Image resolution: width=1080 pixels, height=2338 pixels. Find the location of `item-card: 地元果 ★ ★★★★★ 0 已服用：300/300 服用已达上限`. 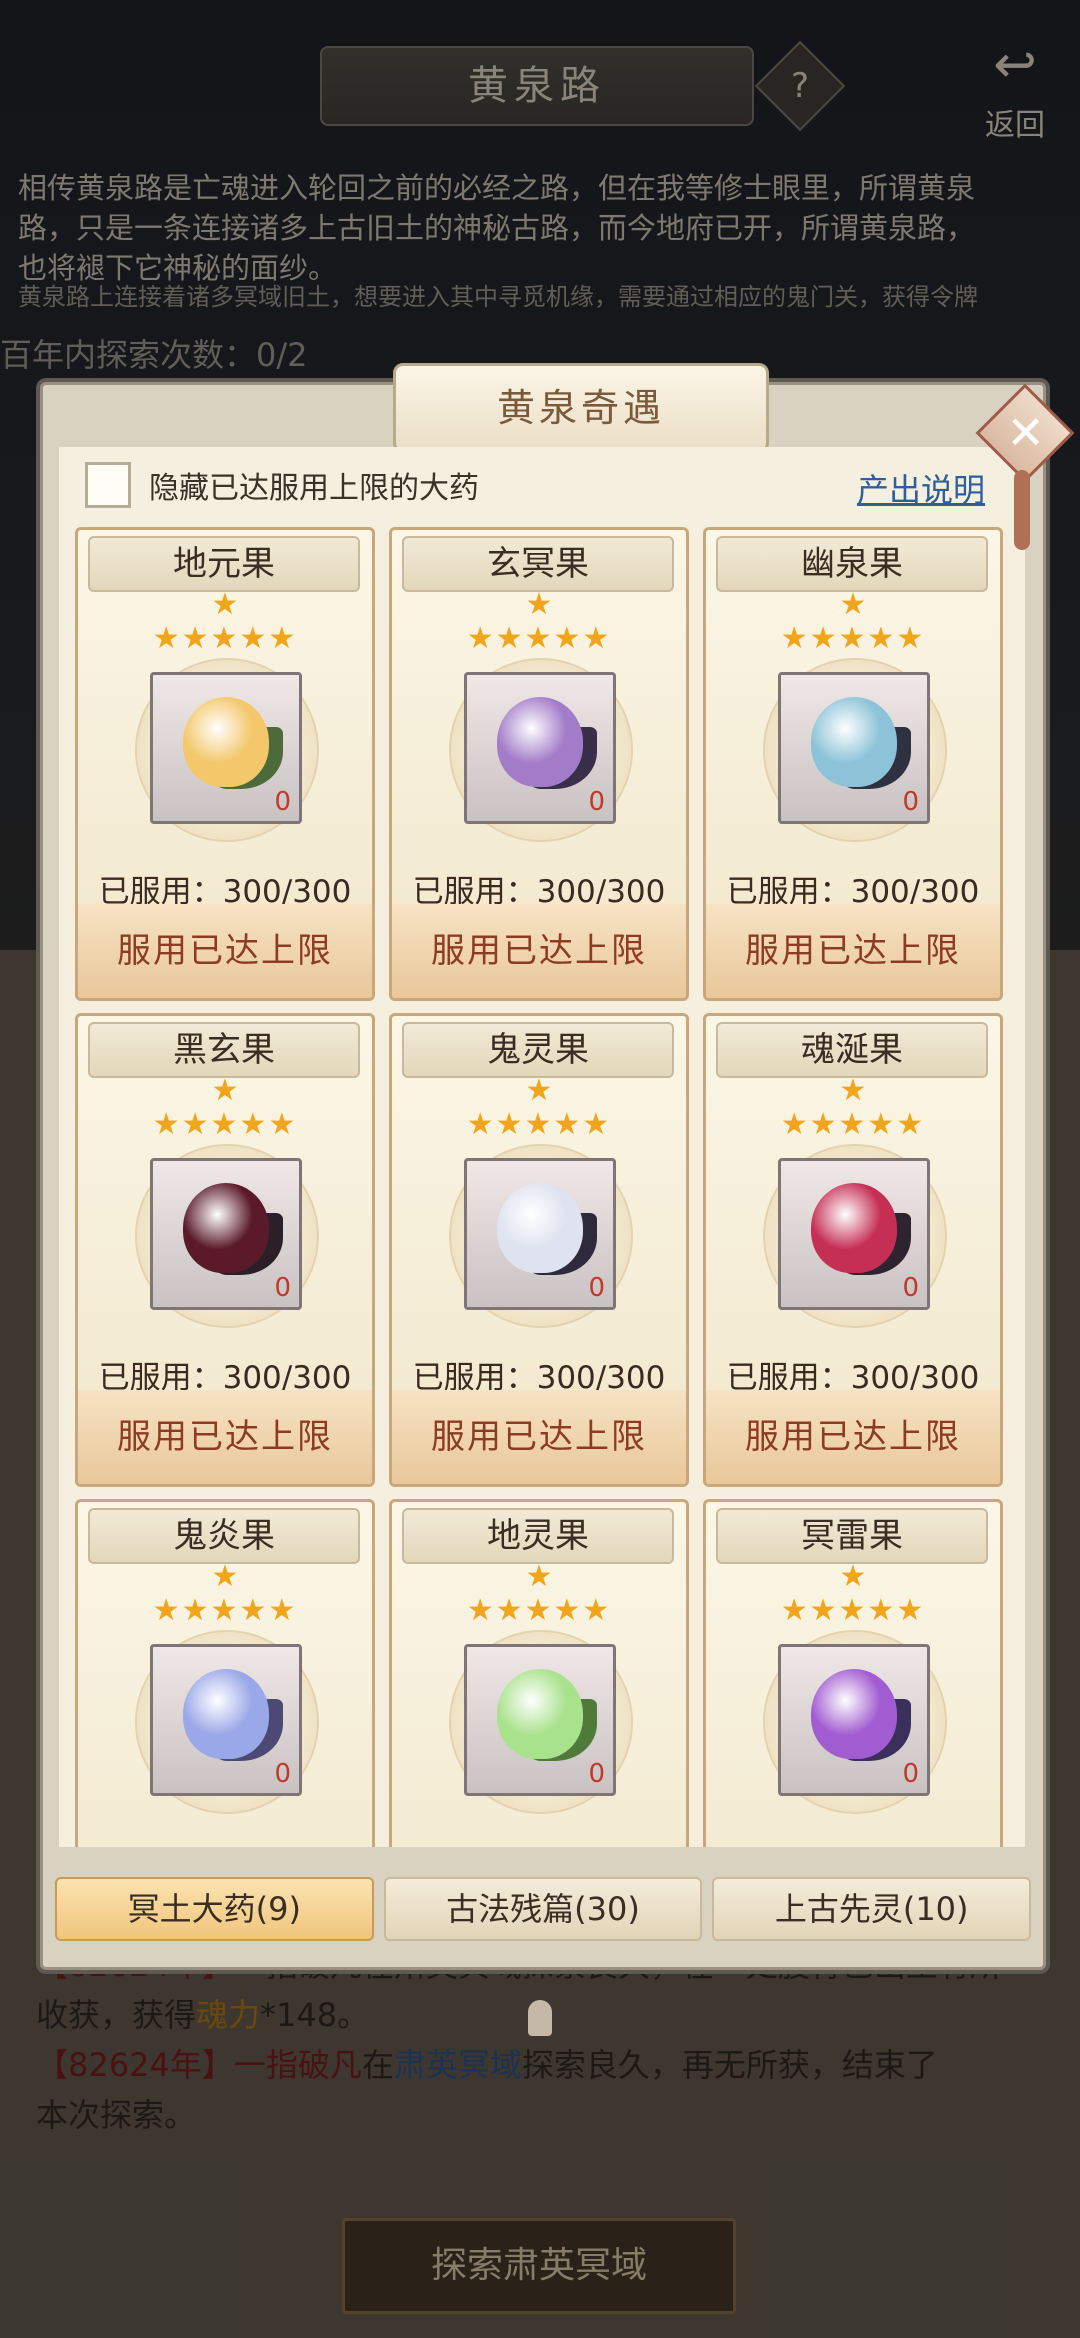

item-card: 地元果 ★ ★★★★★ 0 已服用：300/300 服用已达上限 is located at coordinates (225, 764).